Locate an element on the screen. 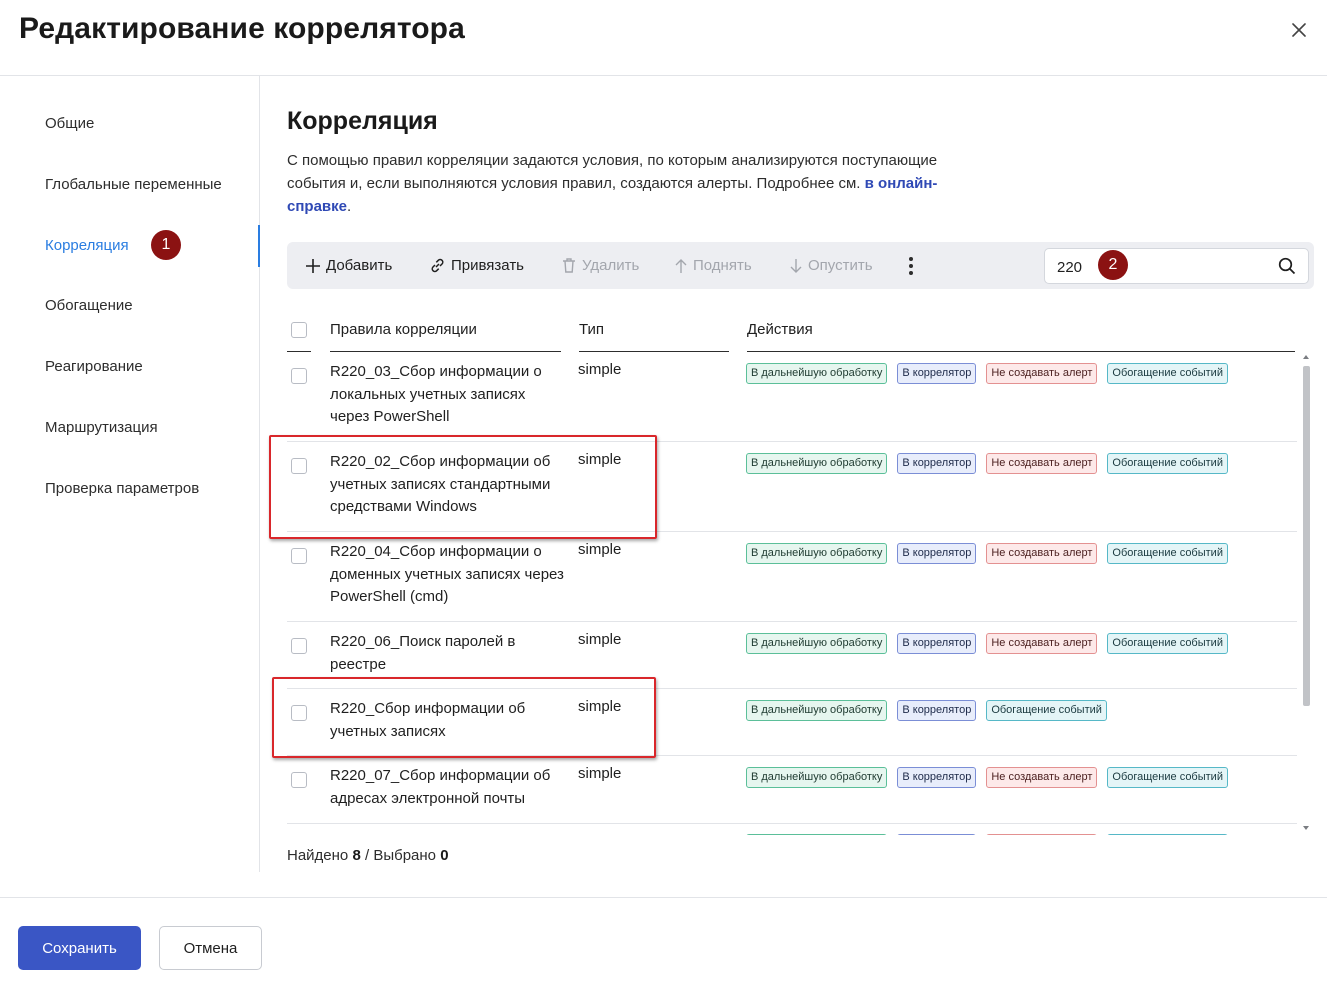  save-button: Сохранить is located at coordinates (79, 948).